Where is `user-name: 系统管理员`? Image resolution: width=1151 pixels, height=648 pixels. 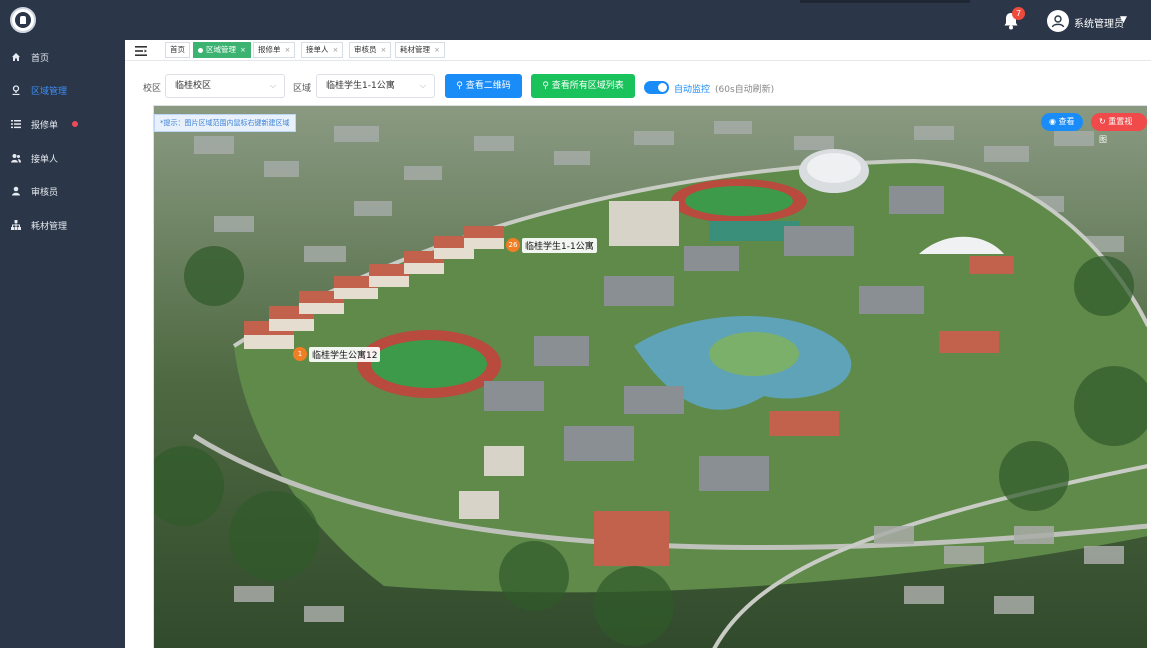 user-name: 系统管理员 is located at coordinates (1099, 22).